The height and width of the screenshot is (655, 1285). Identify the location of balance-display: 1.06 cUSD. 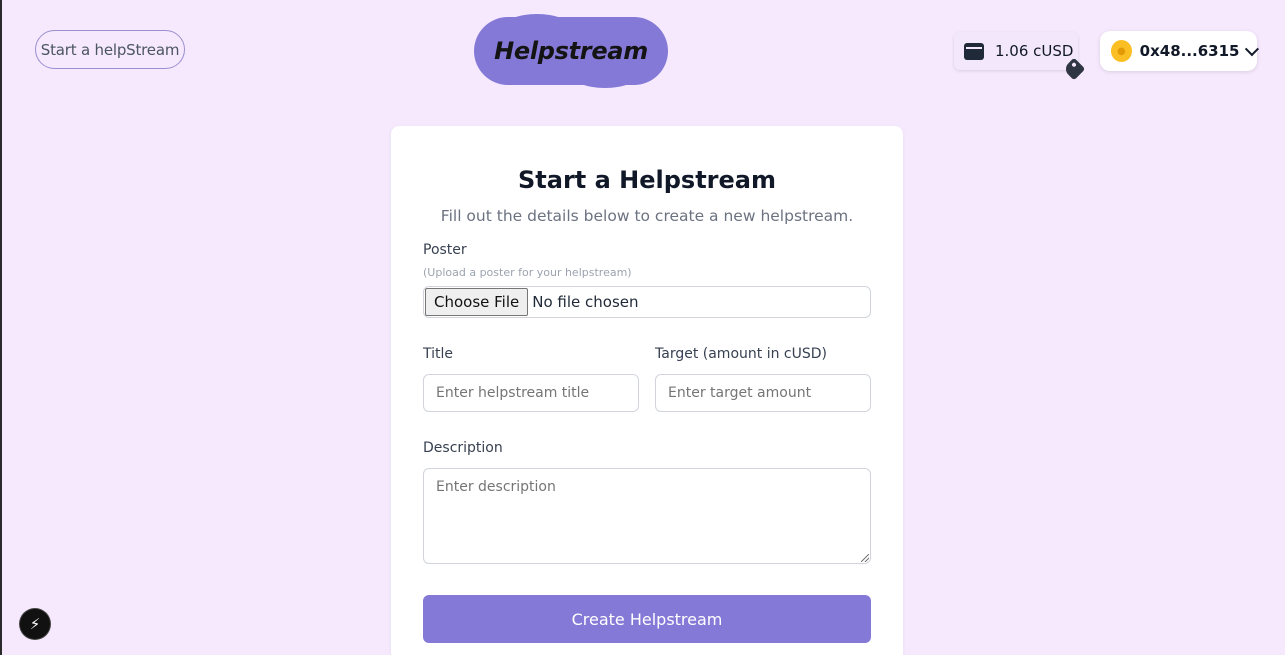
(1016, 51).